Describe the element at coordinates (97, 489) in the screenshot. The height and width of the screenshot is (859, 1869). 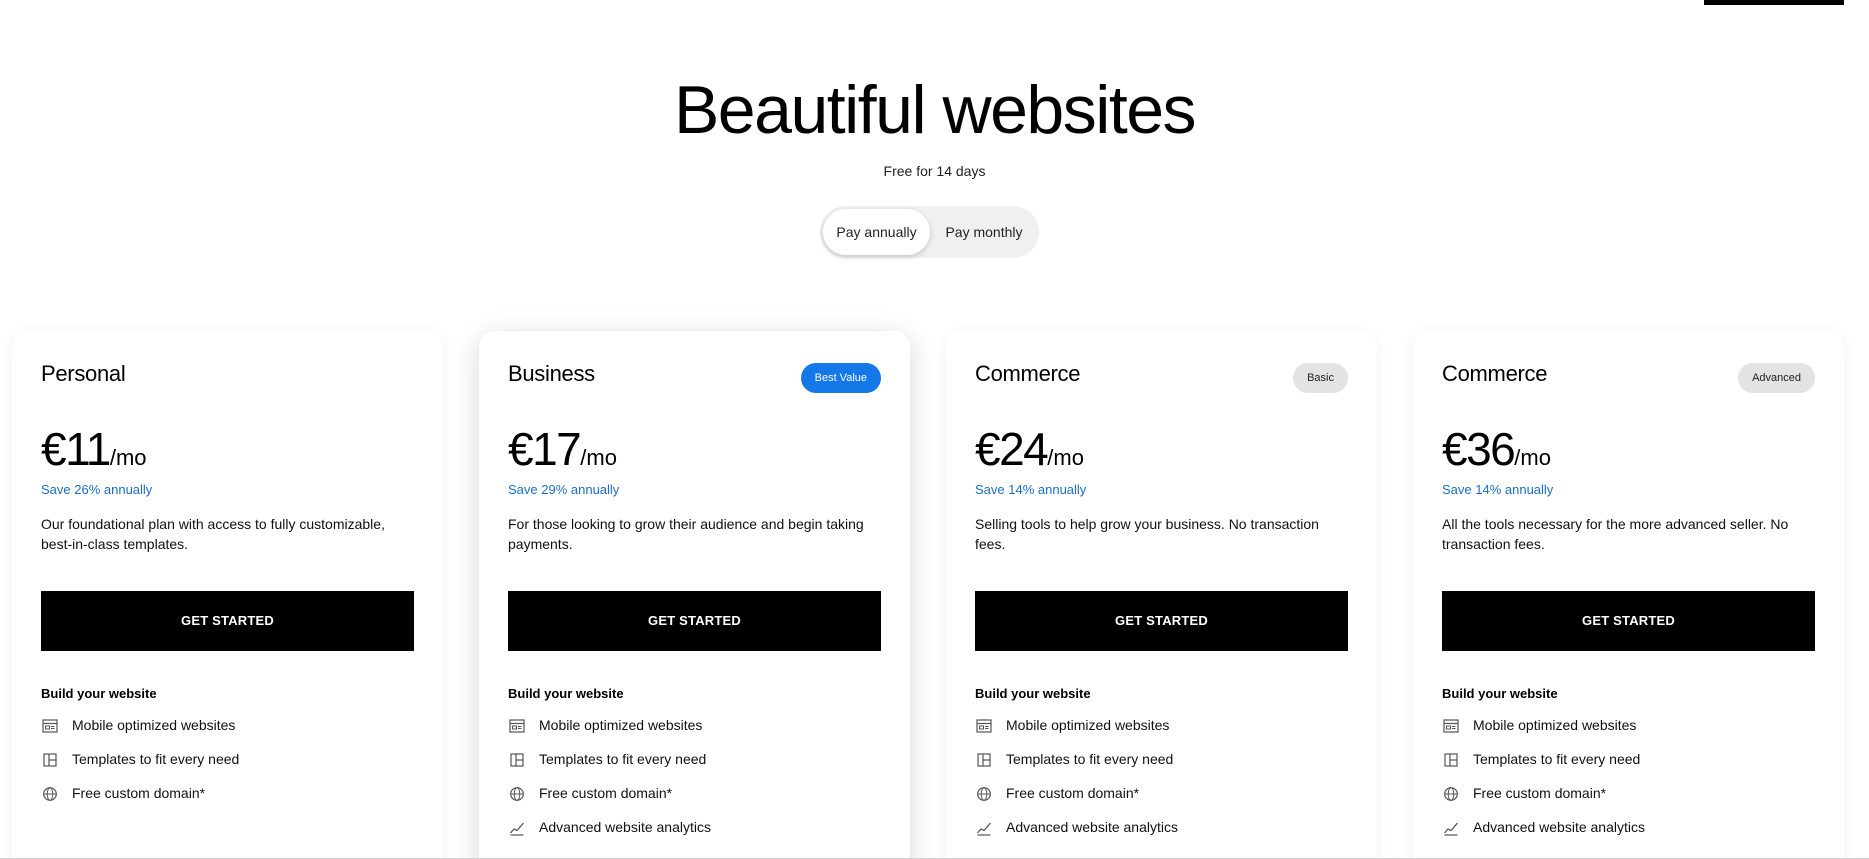
I see `annual-savings: Save 26% annually` at that location.